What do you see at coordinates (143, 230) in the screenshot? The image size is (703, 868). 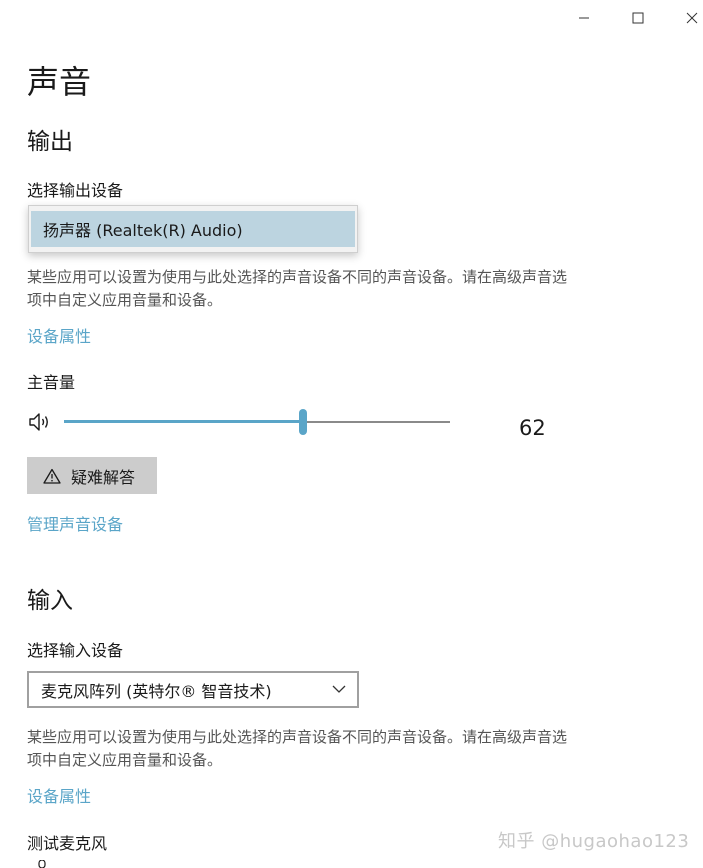 I see `output-device-option-label: 扬声器 (Realtek(R) Audio)` at bounding box center [143, 230].